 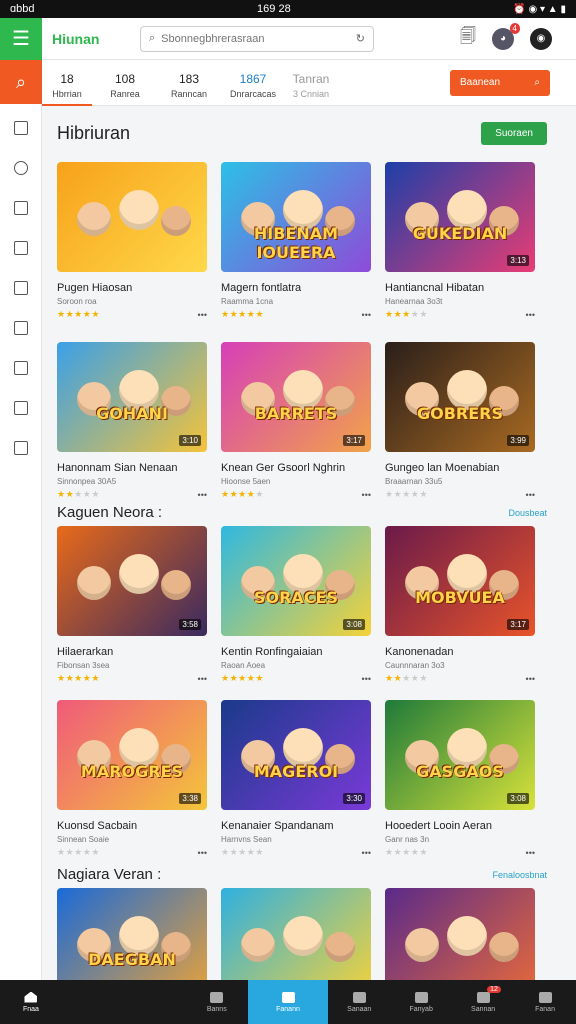 I want to click on section-link: Dousbeat, so click(x=527, y=513).